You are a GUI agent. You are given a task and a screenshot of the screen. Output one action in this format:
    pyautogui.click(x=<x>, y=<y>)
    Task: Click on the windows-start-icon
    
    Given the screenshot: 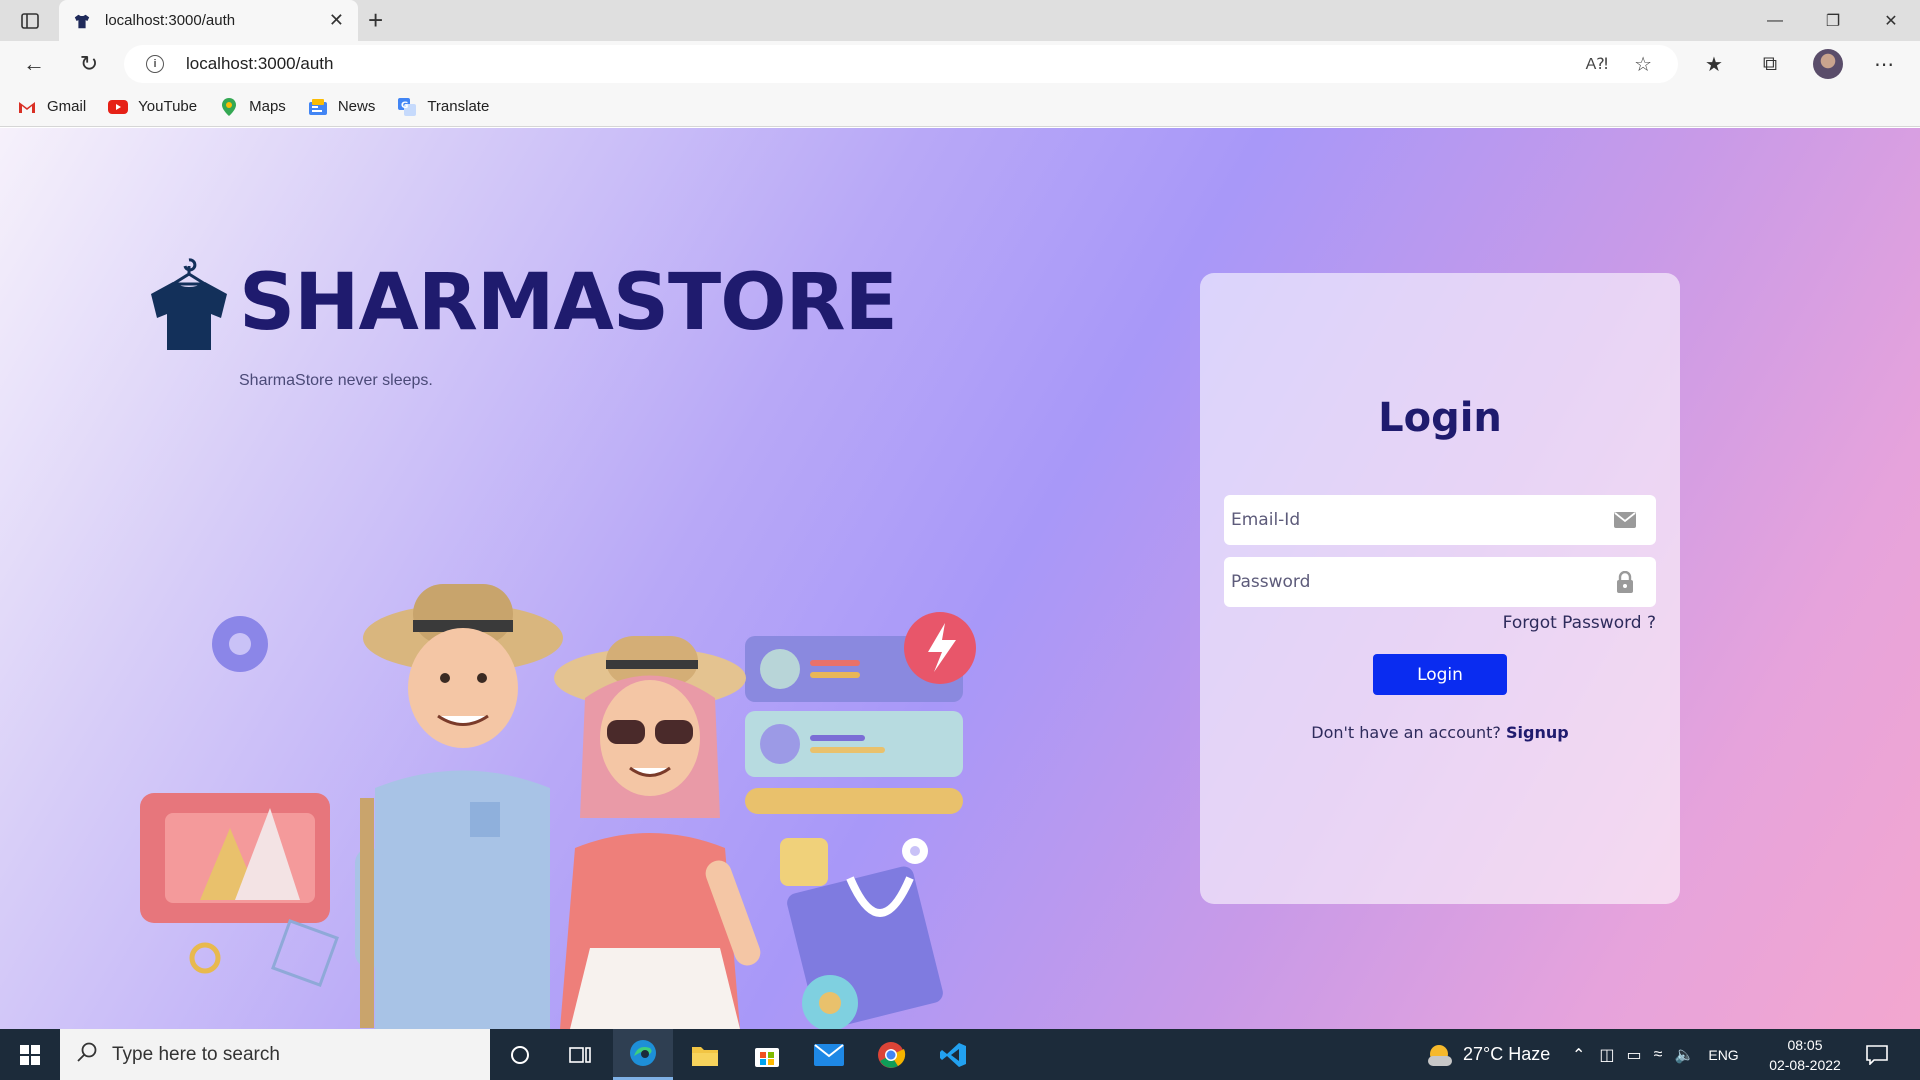 What is the action you would take?
    pyautogui.click(x=30, y=1054)
    